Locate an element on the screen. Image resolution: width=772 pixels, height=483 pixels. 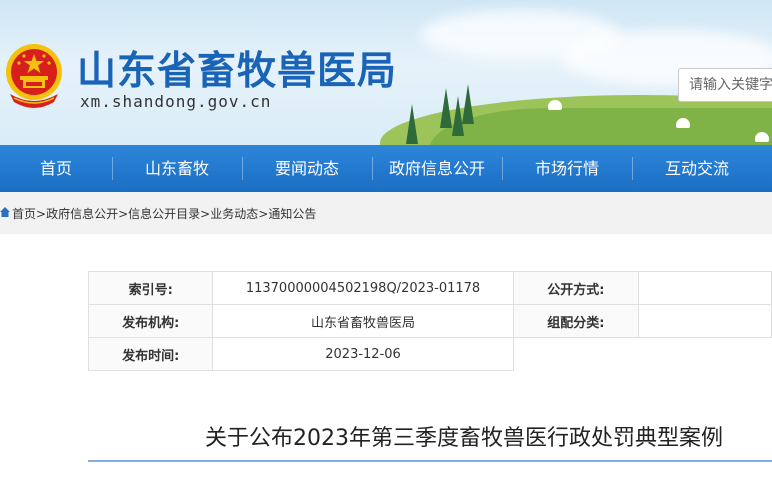
publish-date-value: 2023-12-06 is located at coordinates (363, 354).